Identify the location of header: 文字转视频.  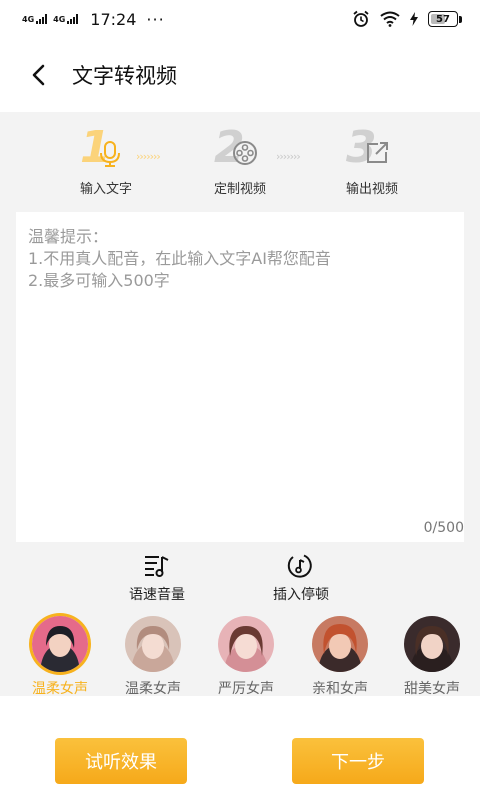
(240, 75).